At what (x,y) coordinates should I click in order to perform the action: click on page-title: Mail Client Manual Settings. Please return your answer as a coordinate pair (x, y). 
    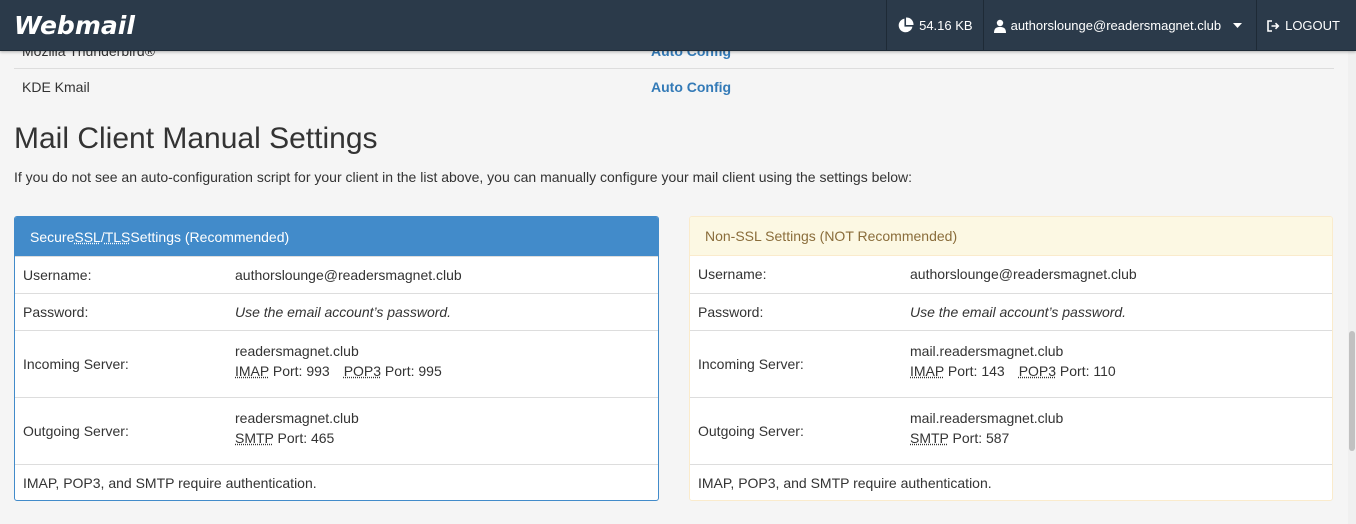
    Looking at the image, I should click on (196, 138).